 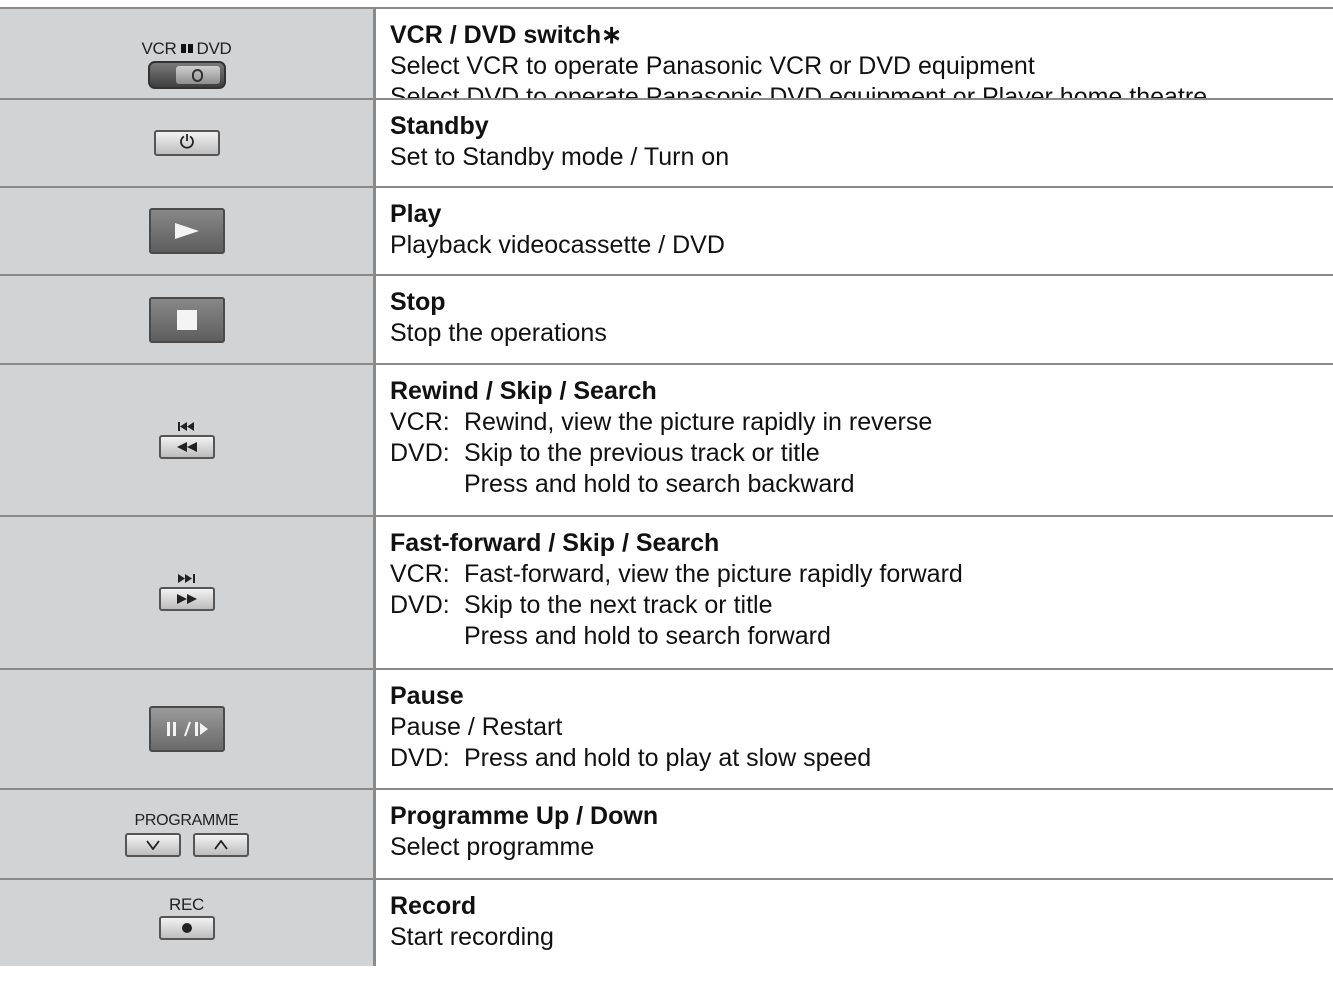 I want to click on pause-button, so click(x=186, y=729).